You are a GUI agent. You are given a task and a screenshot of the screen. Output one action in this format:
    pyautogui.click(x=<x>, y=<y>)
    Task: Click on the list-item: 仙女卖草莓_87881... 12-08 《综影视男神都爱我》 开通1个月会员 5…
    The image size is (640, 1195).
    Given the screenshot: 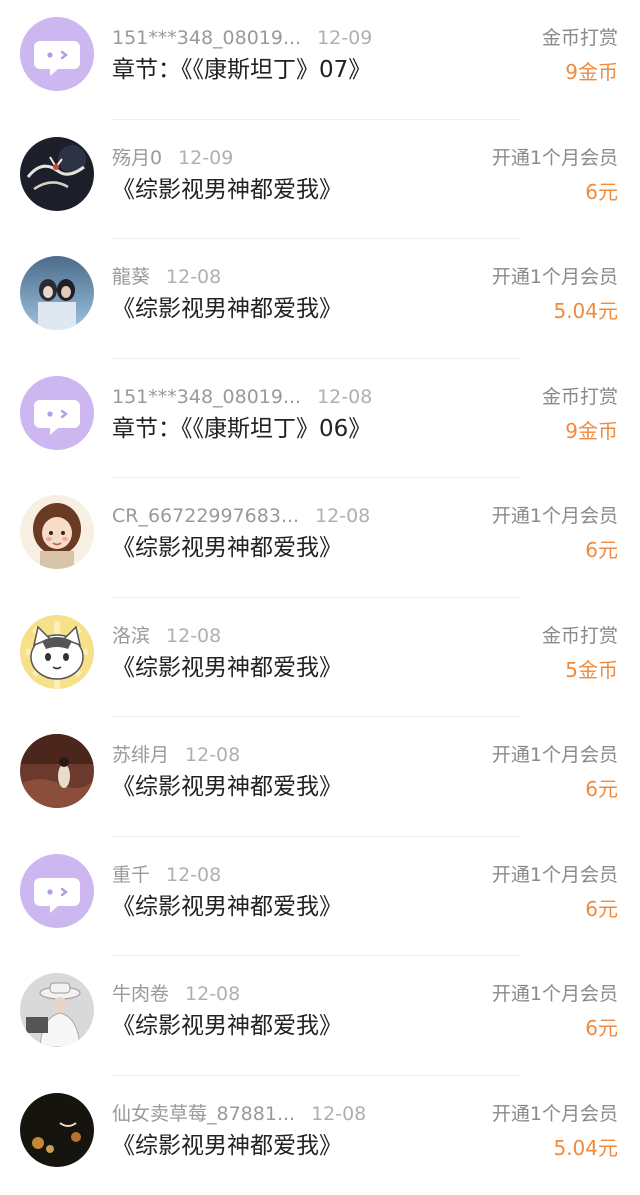 What is the action you would take?
    pyautogui.click(x=320, y=1135)
    